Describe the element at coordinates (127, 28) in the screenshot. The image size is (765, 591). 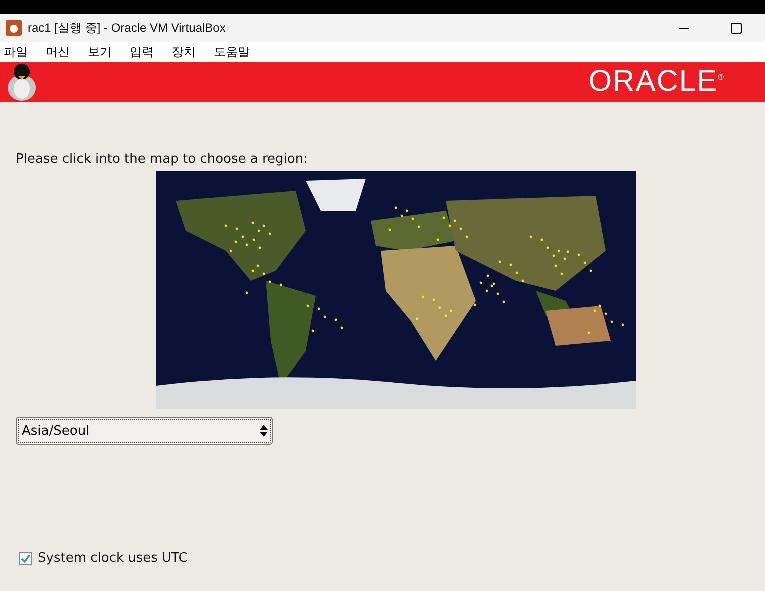
I see `window-title: rac1 [실행 중] - Oracle VM VirtualBox` at that location.